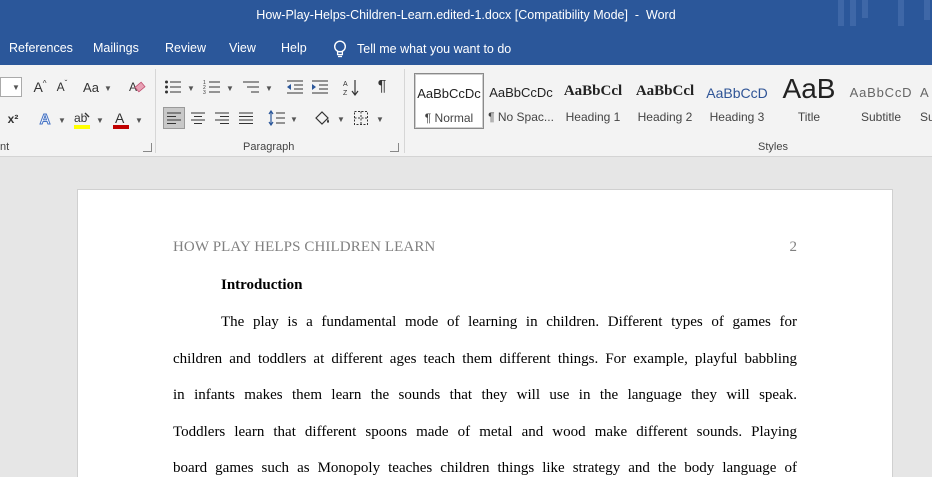 Image resolution: width=932 pixels, height=477 pixels. I want to click on multilevel-list-icon, so click(251, 87).